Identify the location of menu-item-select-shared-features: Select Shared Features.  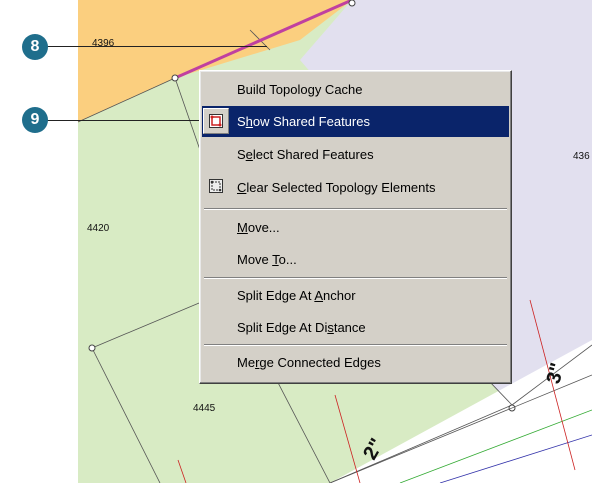
(355, 154).